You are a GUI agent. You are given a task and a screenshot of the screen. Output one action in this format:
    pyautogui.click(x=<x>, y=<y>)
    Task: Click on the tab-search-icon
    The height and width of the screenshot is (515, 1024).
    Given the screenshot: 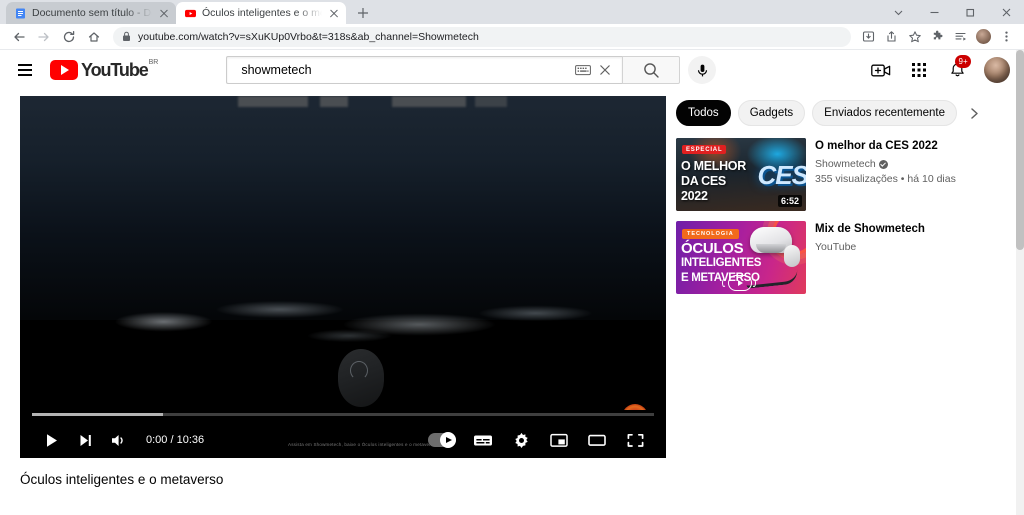 What is the action you would take?
    pyautogui.click(x=898, y=12)
    